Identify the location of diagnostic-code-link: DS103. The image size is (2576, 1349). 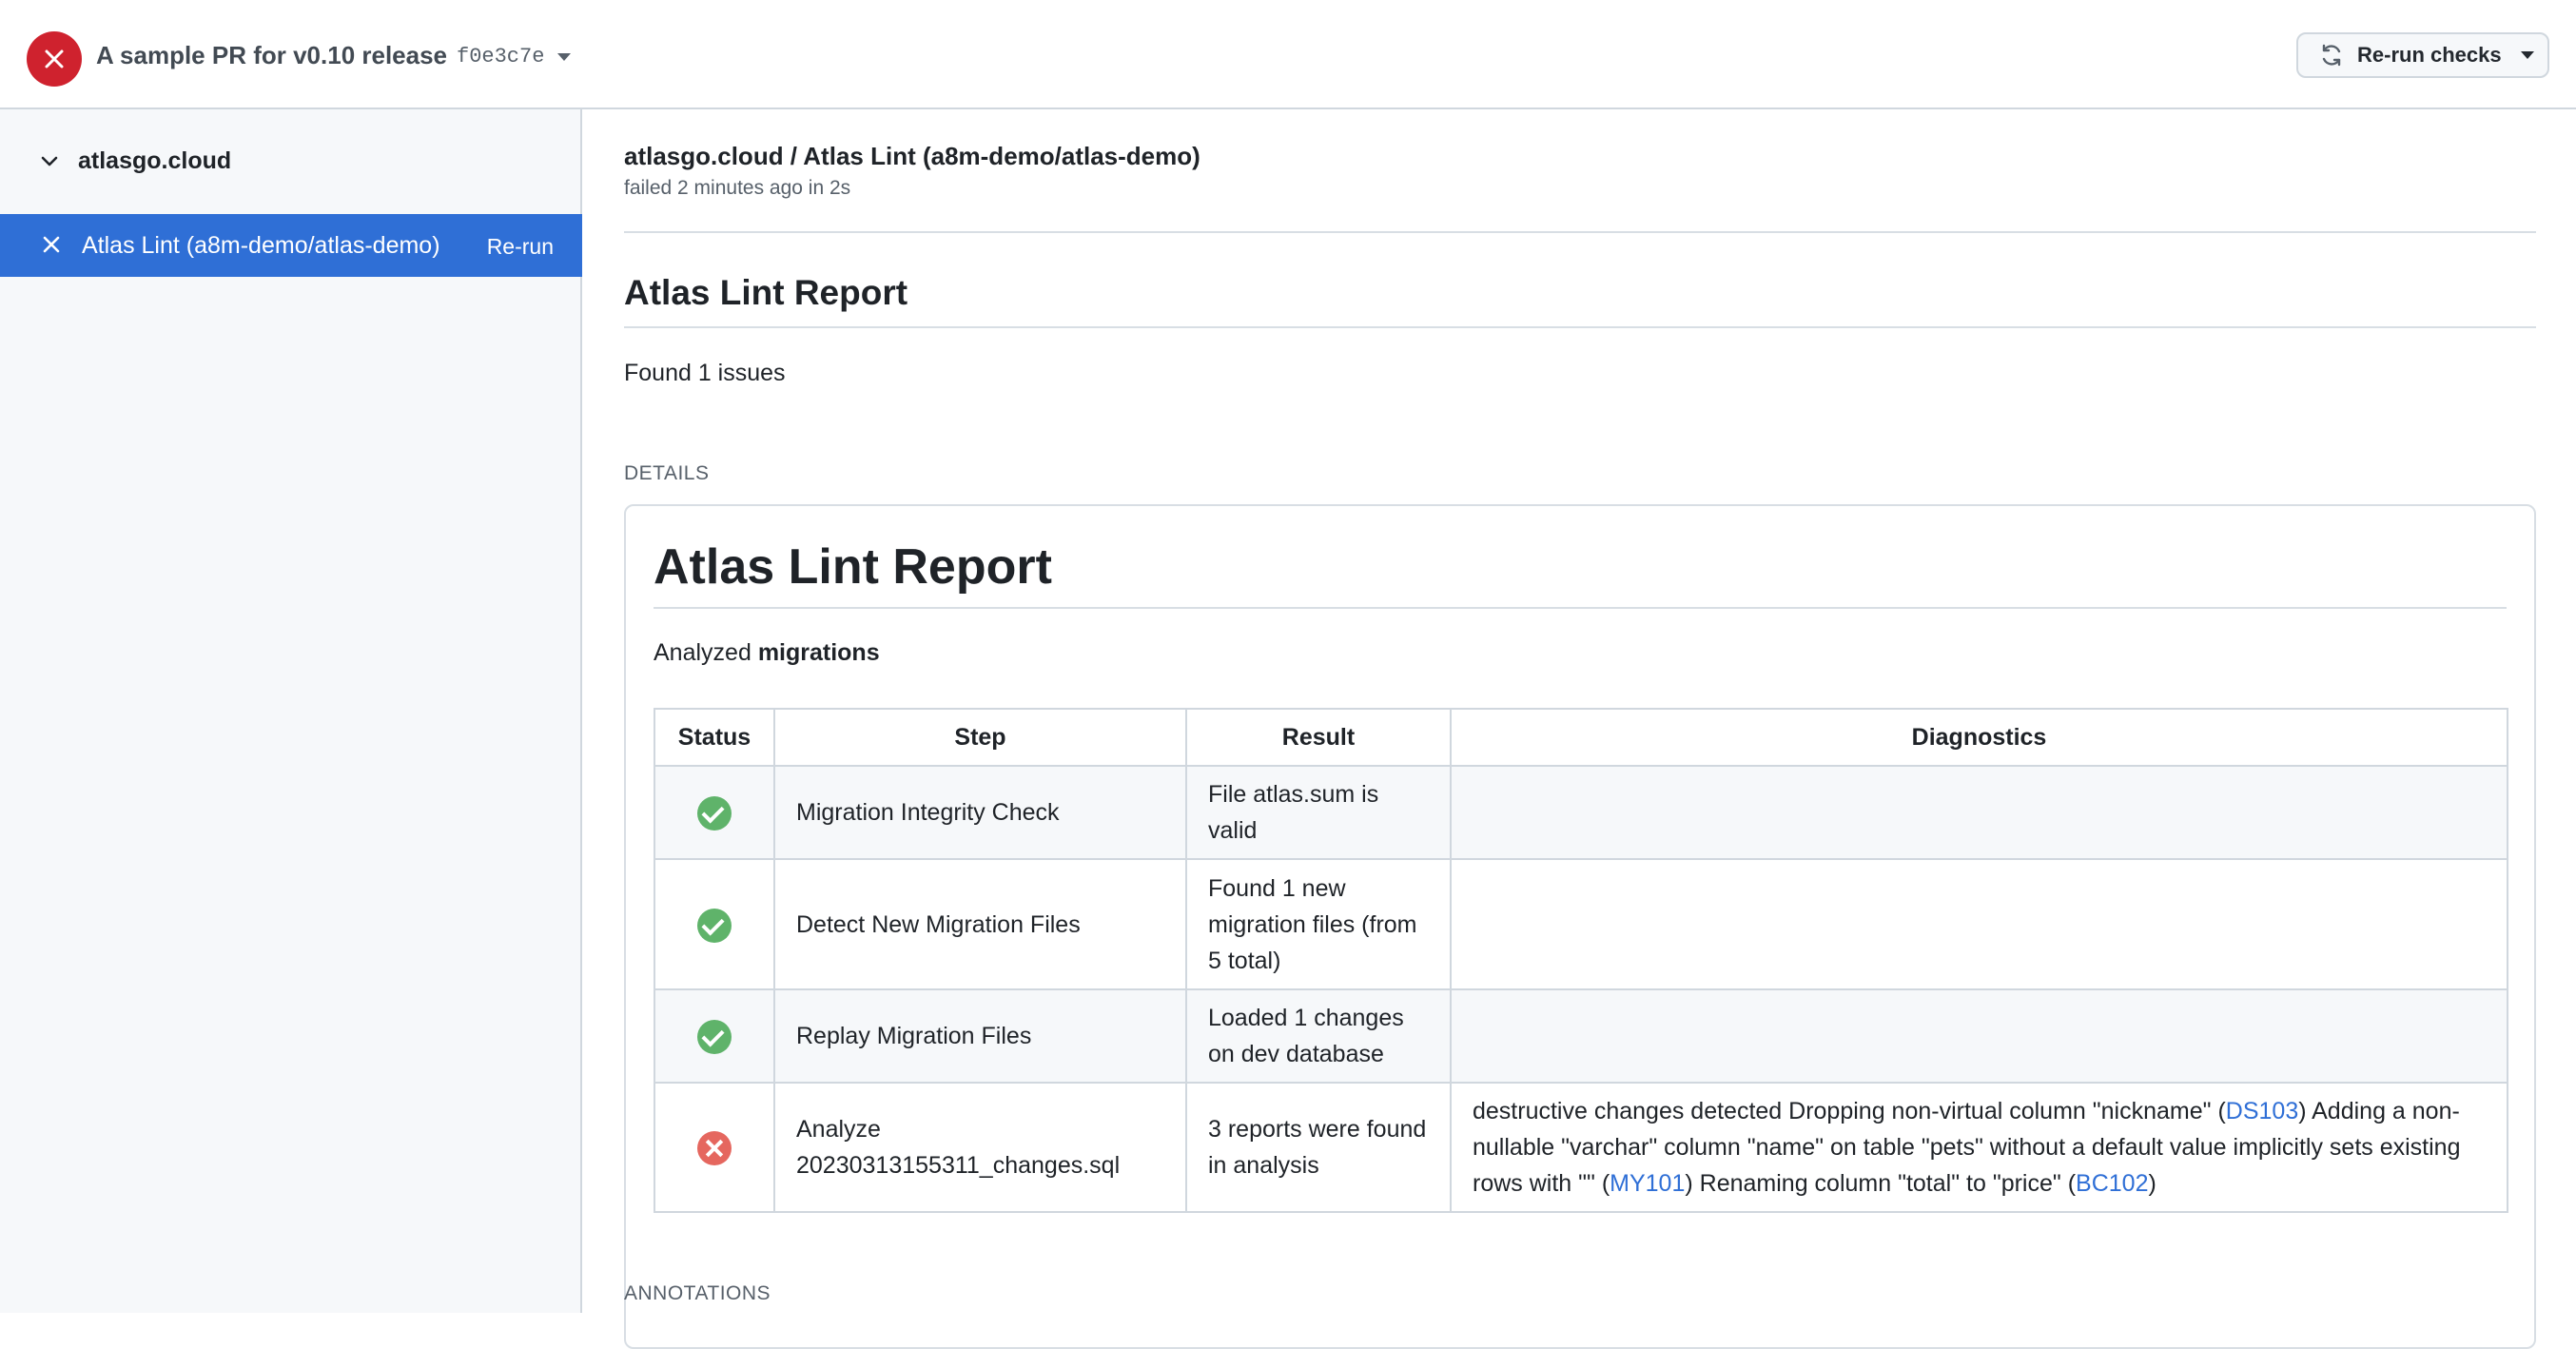
(2262, 1111).